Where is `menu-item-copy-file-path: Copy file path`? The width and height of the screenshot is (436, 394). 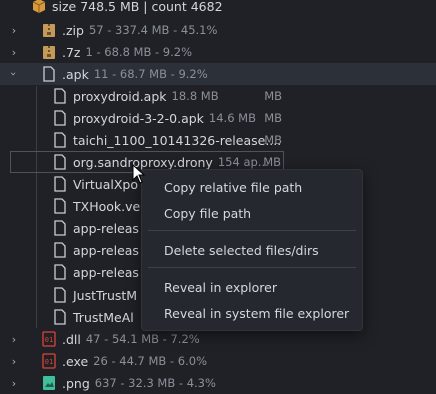 menu-item-copy-file-path: Copy file path is located at coordinates (207, 213).